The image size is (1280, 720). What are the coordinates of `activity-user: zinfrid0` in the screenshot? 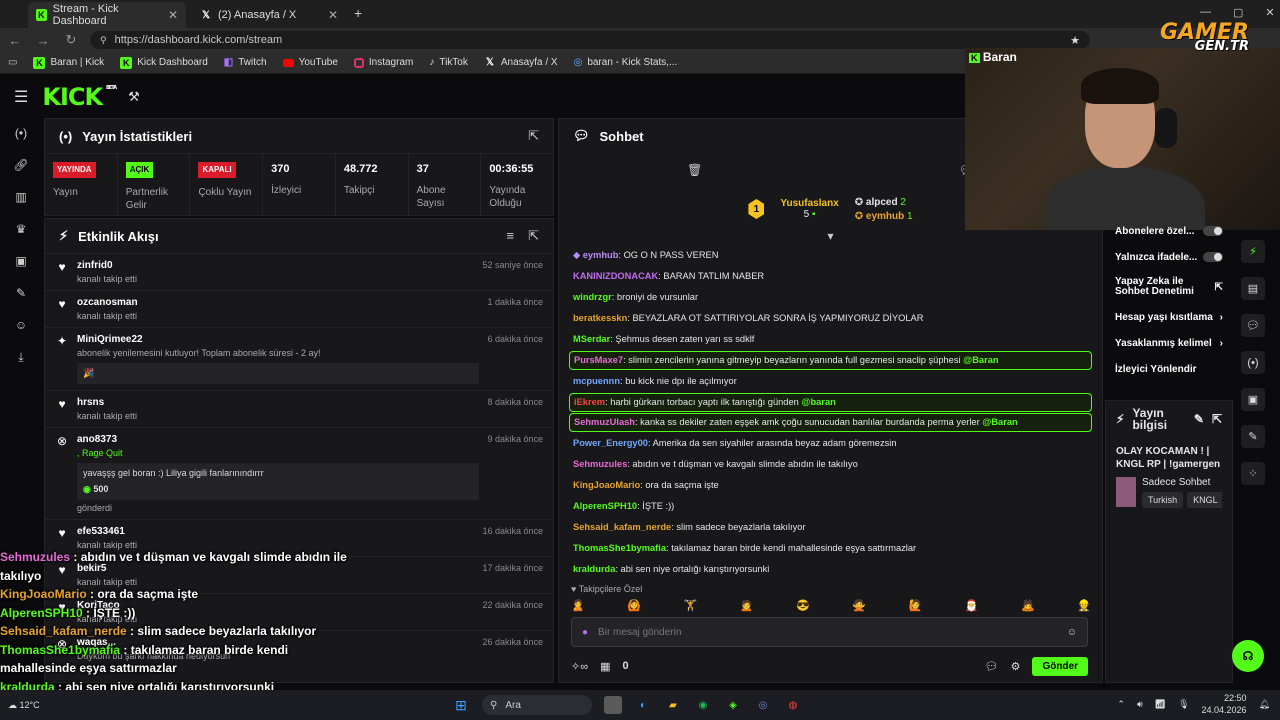 It's located at (275, 265).